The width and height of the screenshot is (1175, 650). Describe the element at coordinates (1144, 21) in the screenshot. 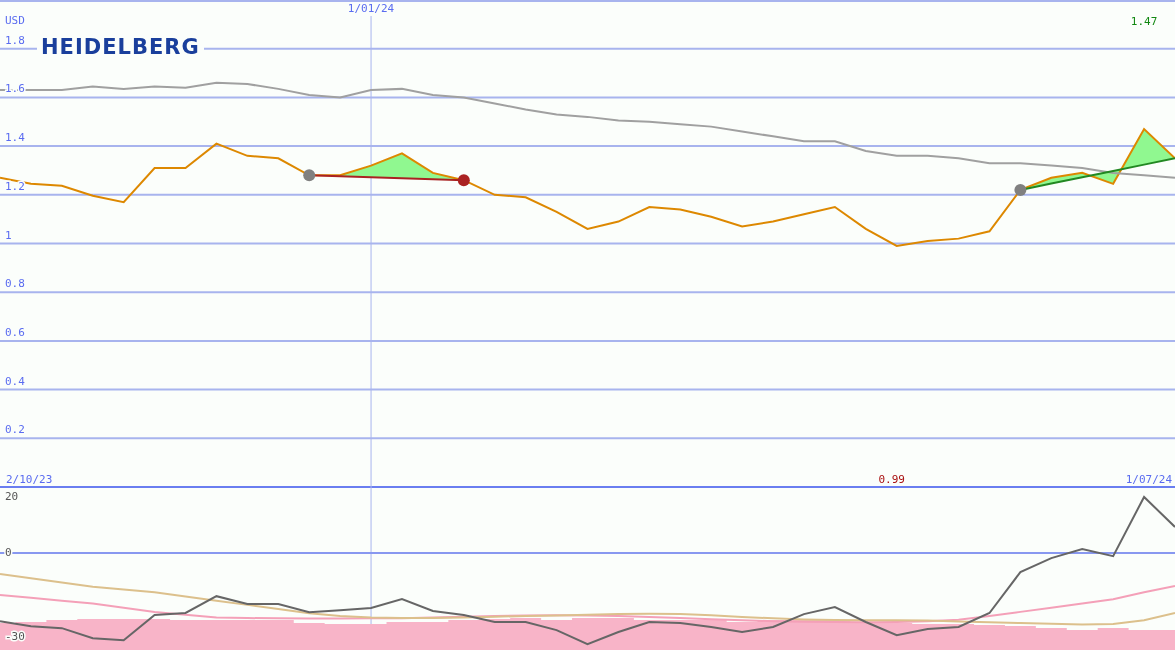

I see `high-label: 1.47` at that location.